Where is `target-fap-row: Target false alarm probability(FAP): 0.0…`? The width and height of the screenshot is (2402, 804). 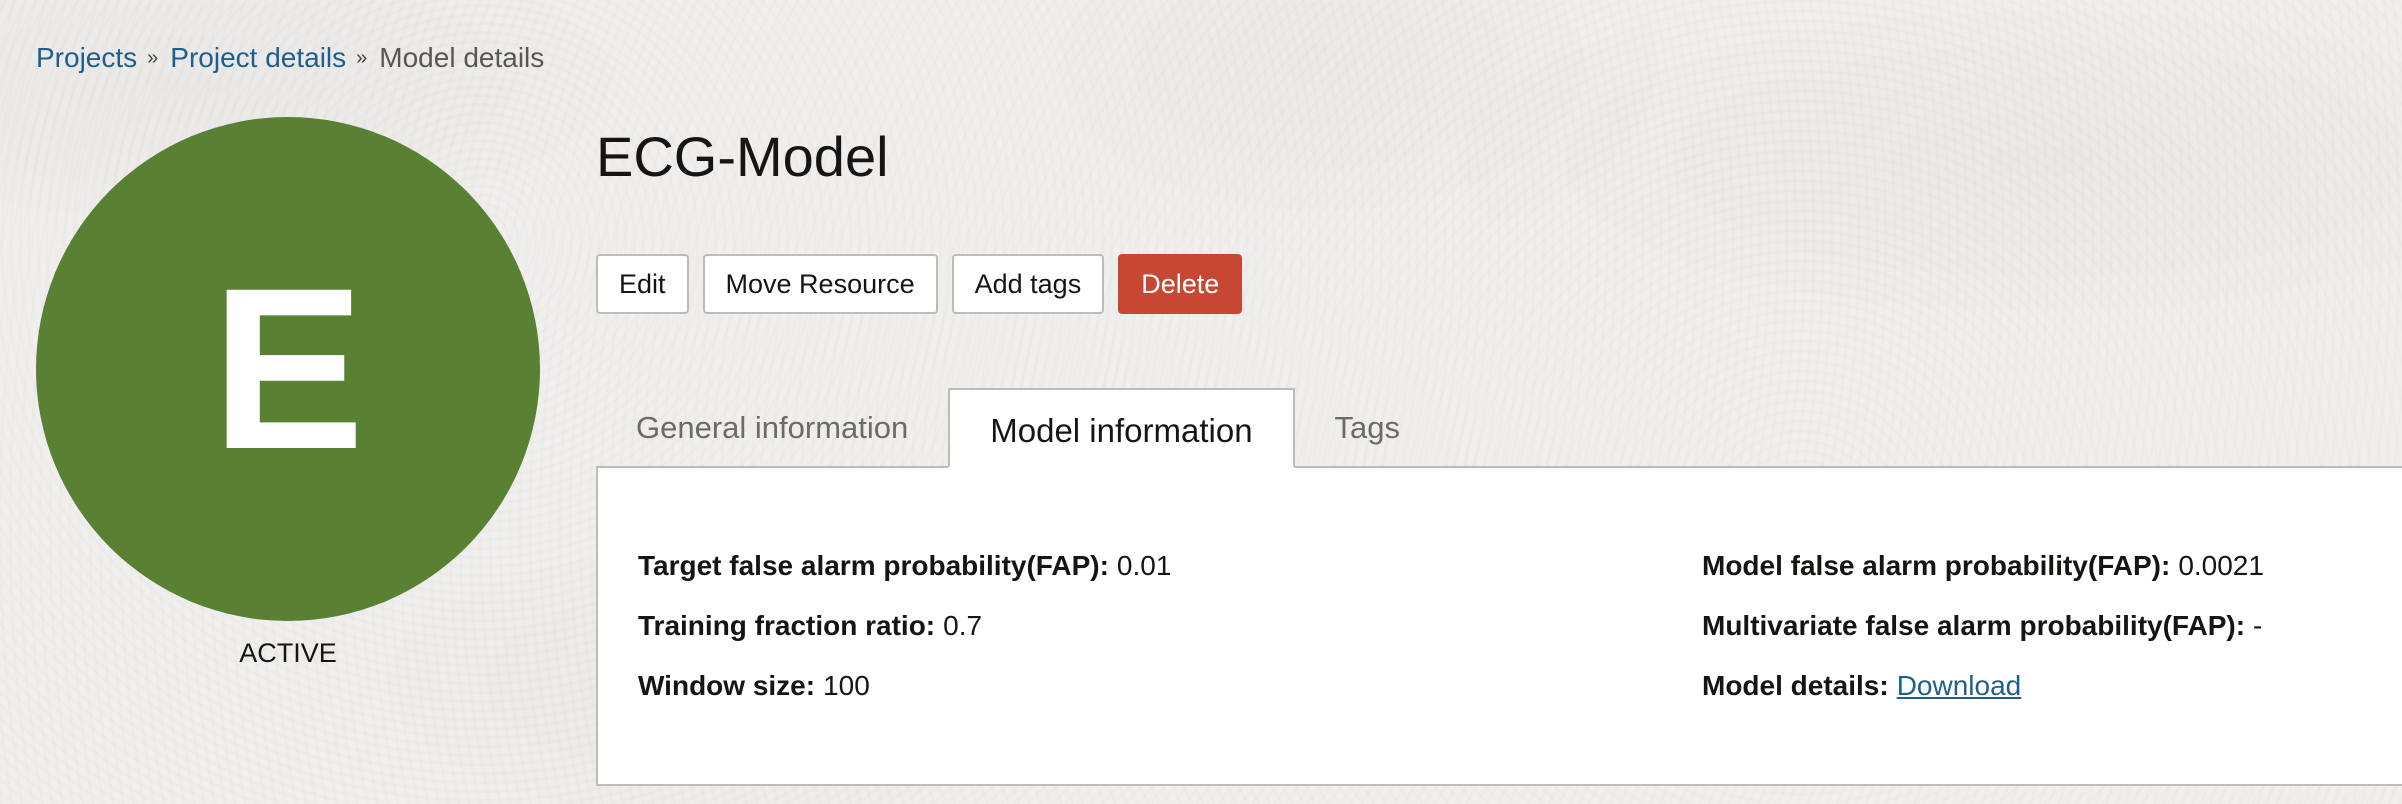 target-fap-row: Target false alarm probability(FAP): 0.0… is located at coordinates (904, 566).